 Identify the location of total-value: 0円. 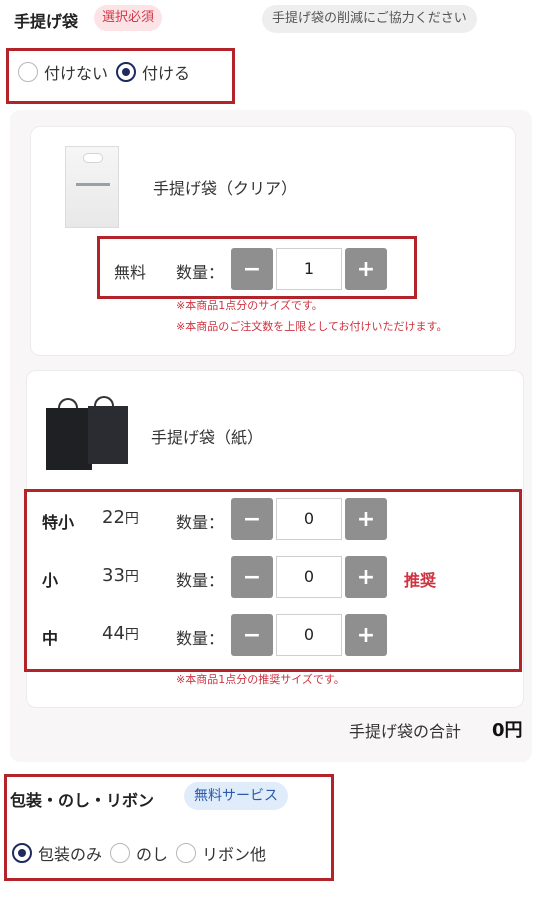
(507, 730).